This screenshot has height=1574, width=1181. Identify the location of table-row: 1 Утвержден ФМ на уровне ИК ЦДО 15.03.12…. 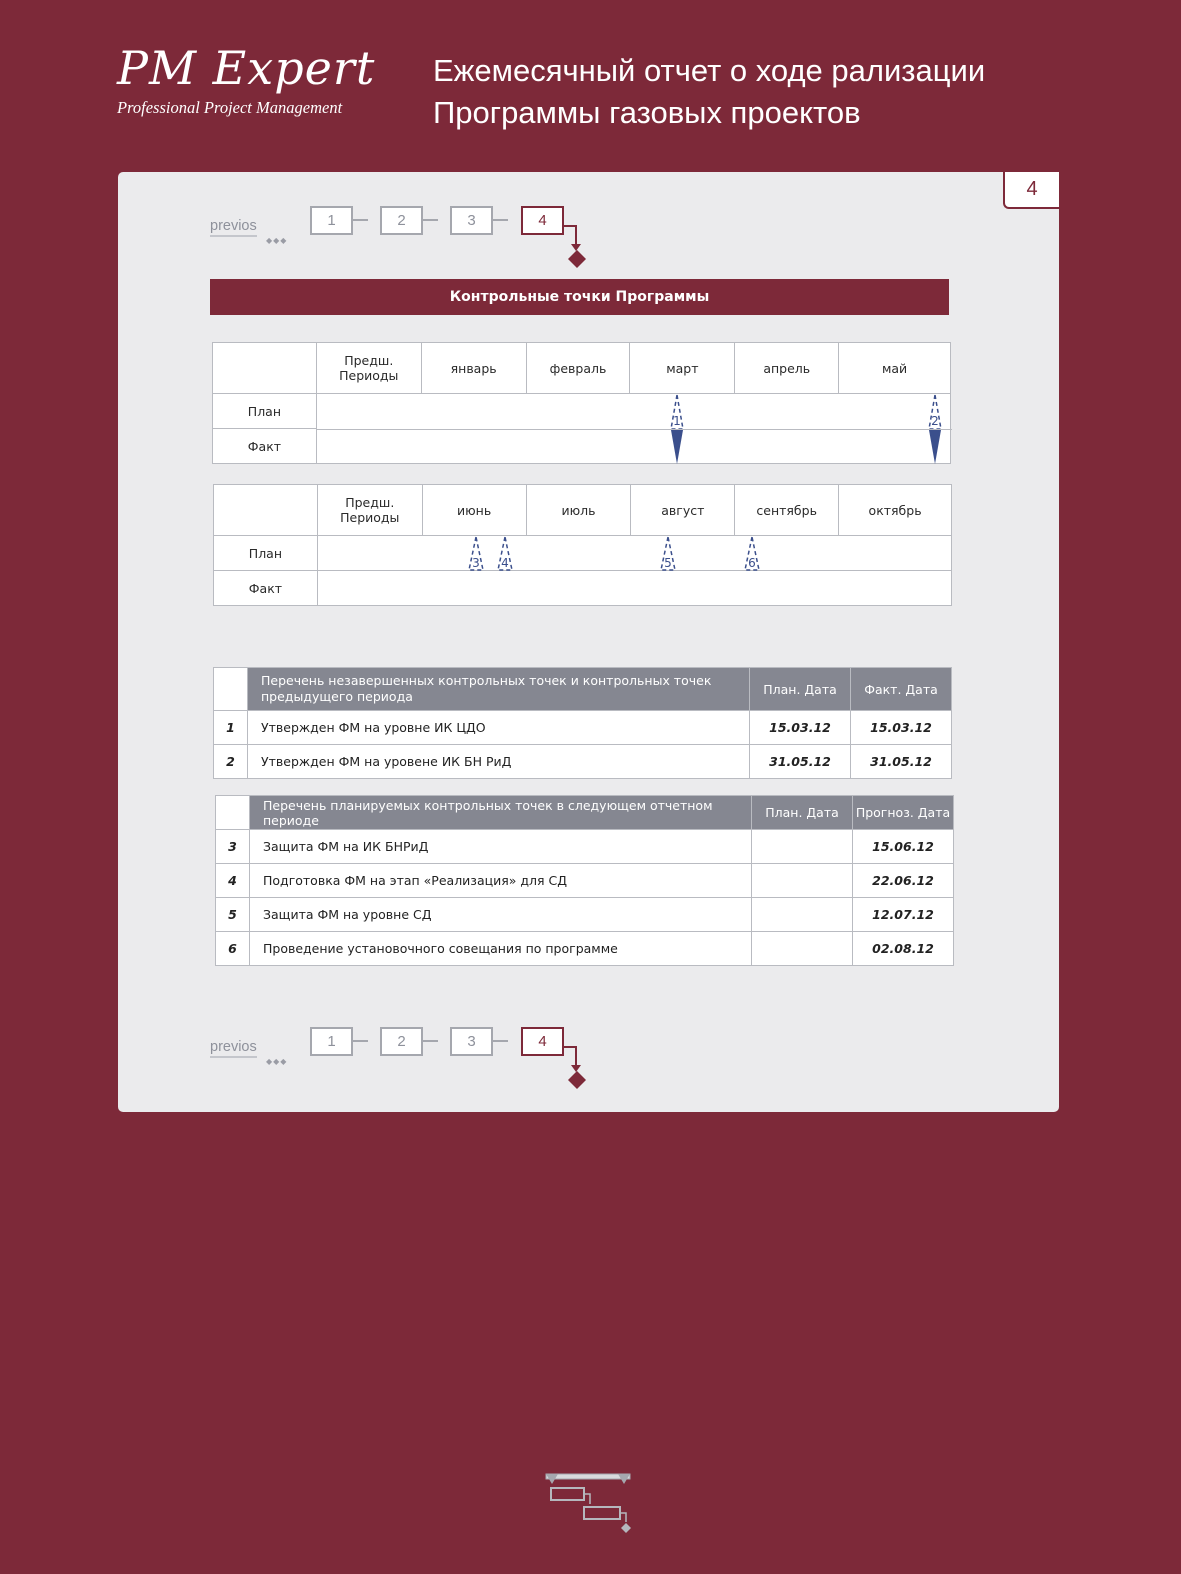
(582, 727).